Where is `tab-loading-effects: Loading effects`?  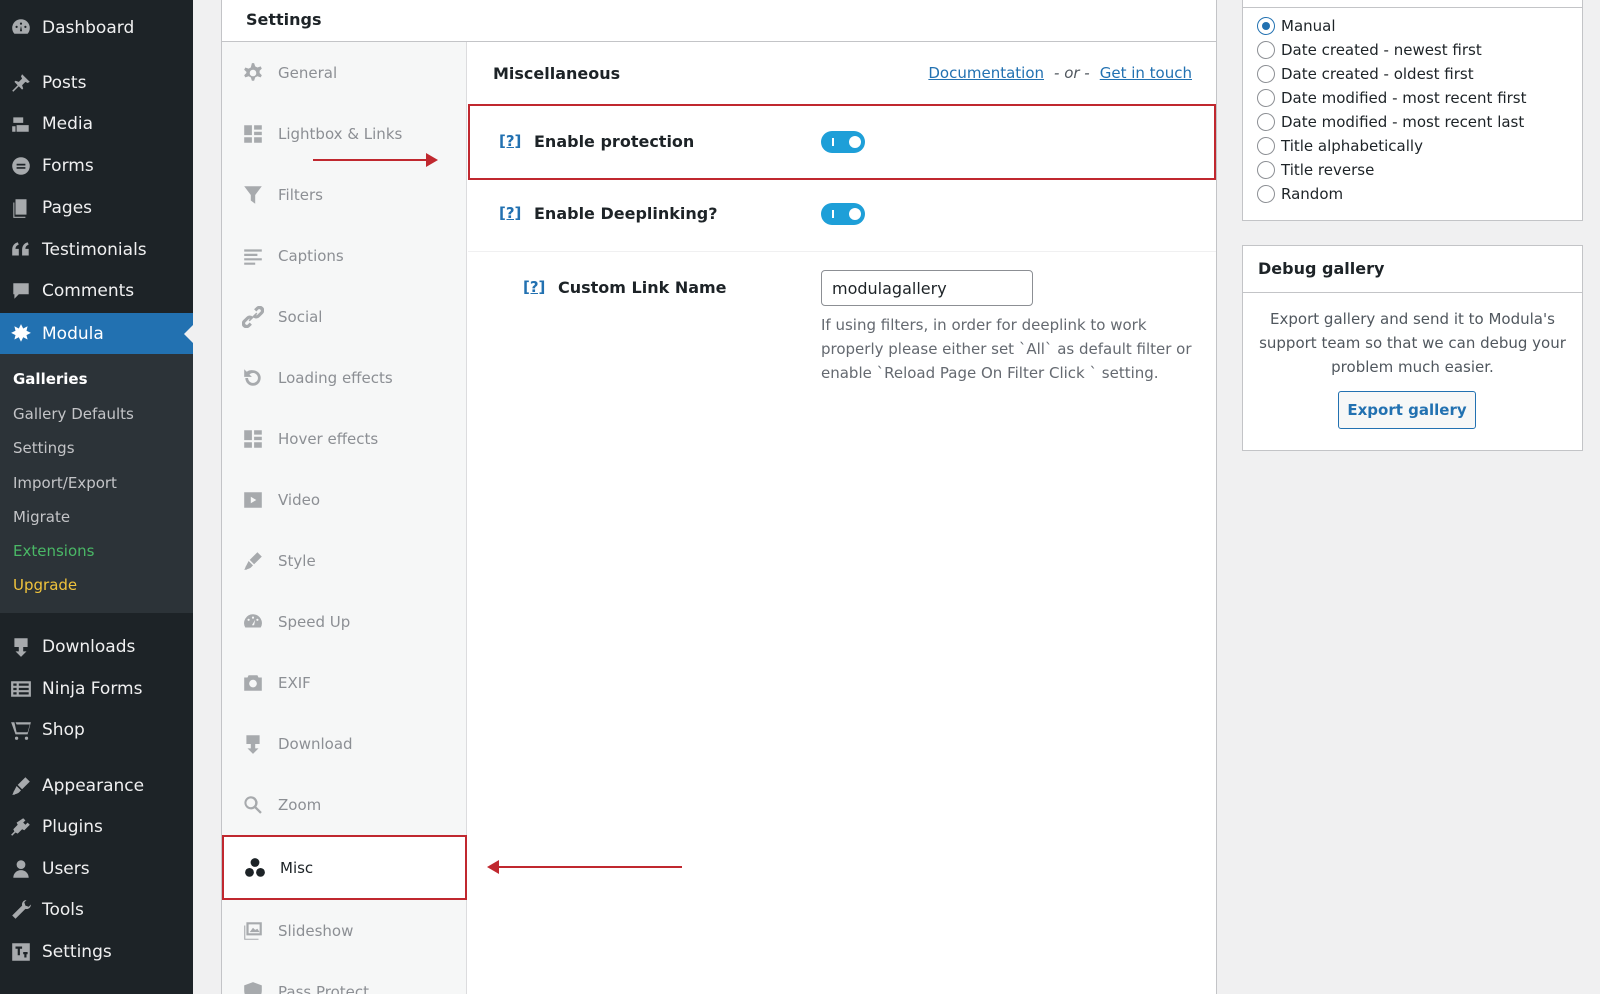 tab-loading-effects: Loading effects is located at coordinates (344, 377).